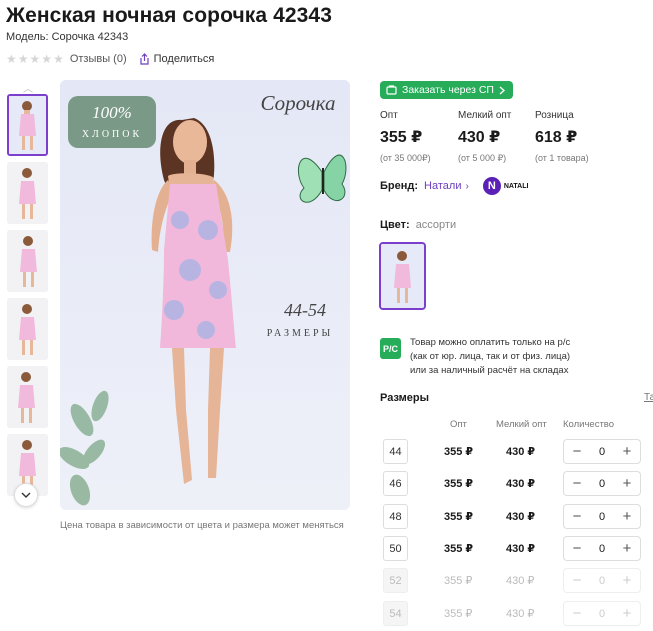 The width and height of the screenshot is (653, 631). I want to click on price-value: 430 ₽, so click(479, 137).